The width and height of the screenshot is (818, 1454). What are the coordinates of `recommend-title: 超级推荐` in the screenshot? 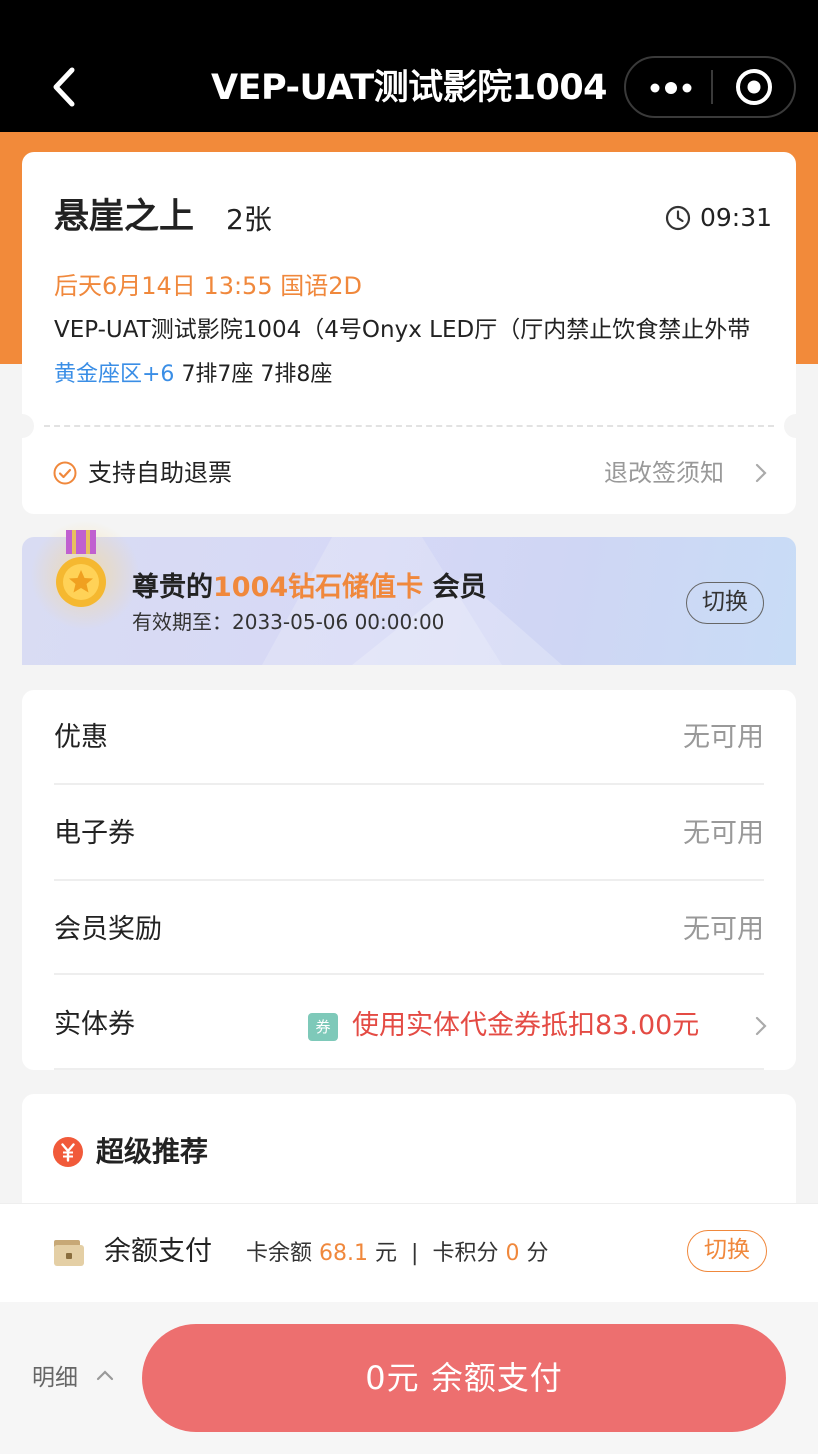 It's located at (152, 1151).